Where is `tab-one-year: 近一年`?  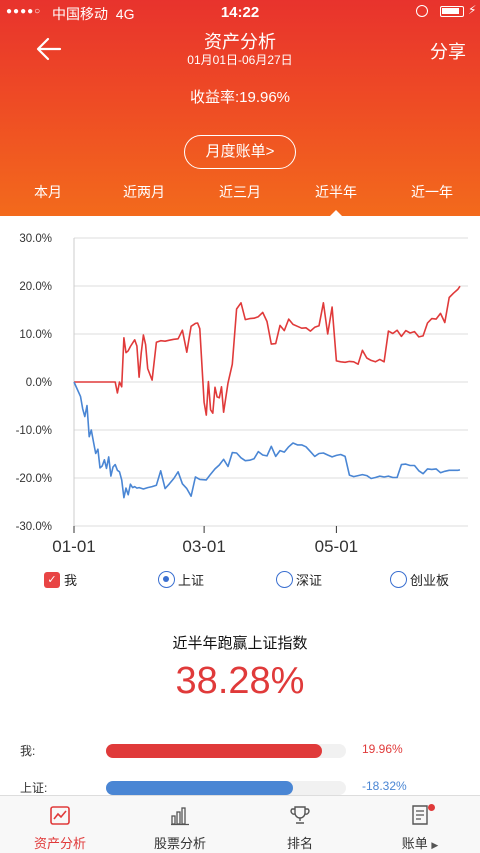
tab-one-year: 近一年 is located at coordinates (432, 196).